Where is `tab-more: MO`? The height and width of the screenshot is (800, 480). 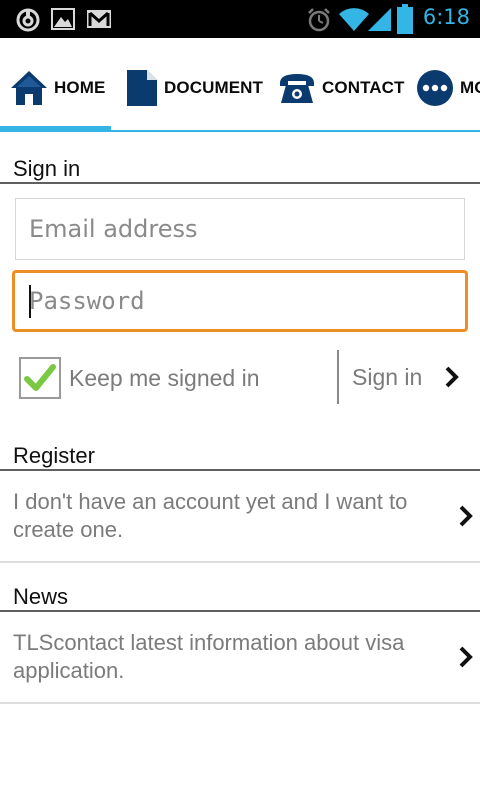
tab-more: MO is located at coordinates (448, 88).